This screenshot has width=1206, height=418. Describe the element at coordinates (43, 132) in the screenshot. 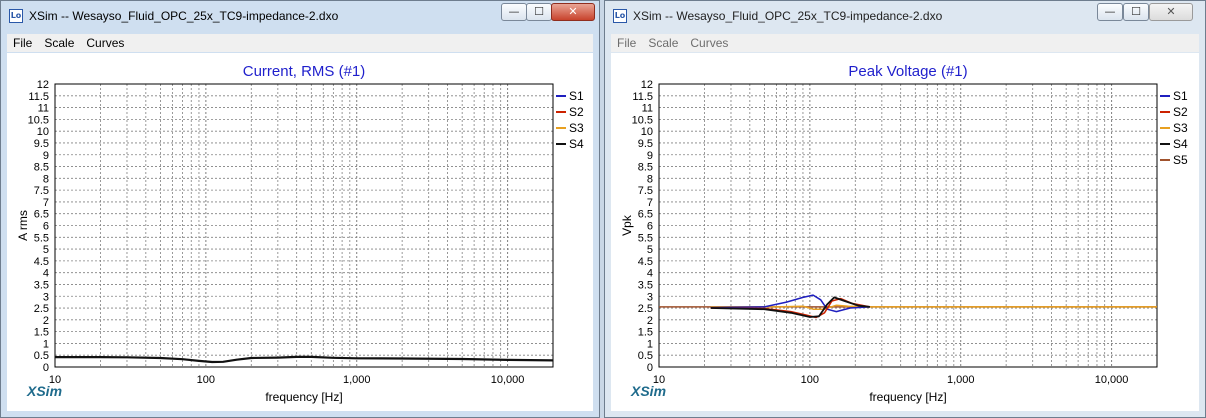

I see `y-tick-label: 10` at that location.